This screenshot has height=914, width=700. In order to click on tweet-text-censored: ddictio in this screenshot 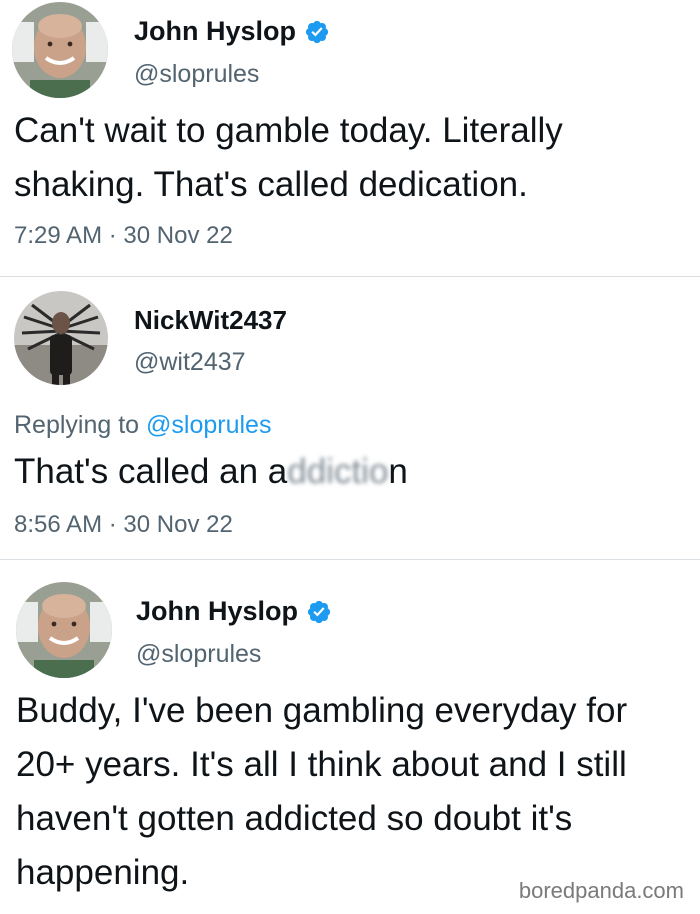, I will do `click(338, 471)`.